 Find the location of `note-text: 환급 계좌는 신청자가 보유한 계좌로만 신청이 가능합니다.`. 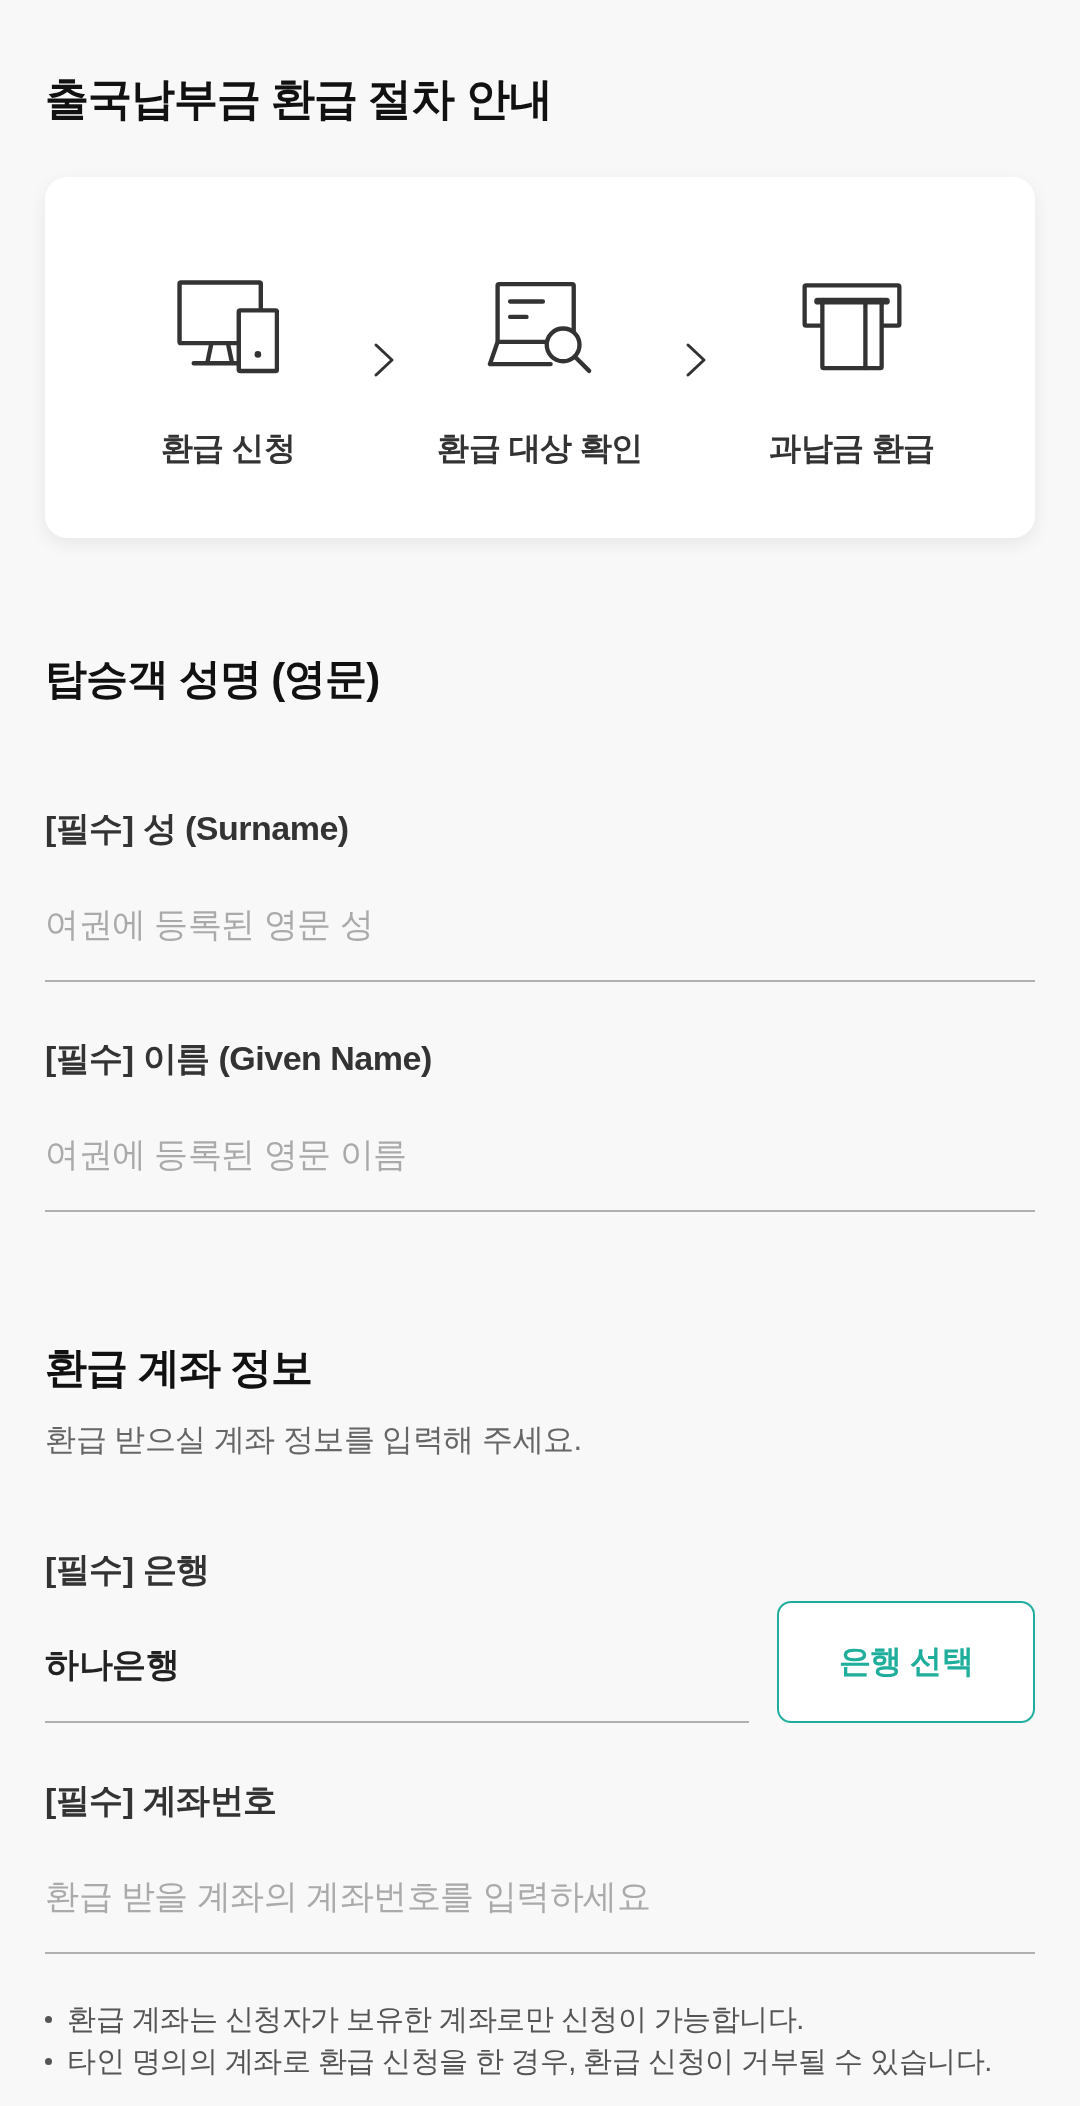

note-text: 환급 계좌는 신청자가 보유한 계좌로만 신청이 가능합니다. is located at coordinates (435, 2019).